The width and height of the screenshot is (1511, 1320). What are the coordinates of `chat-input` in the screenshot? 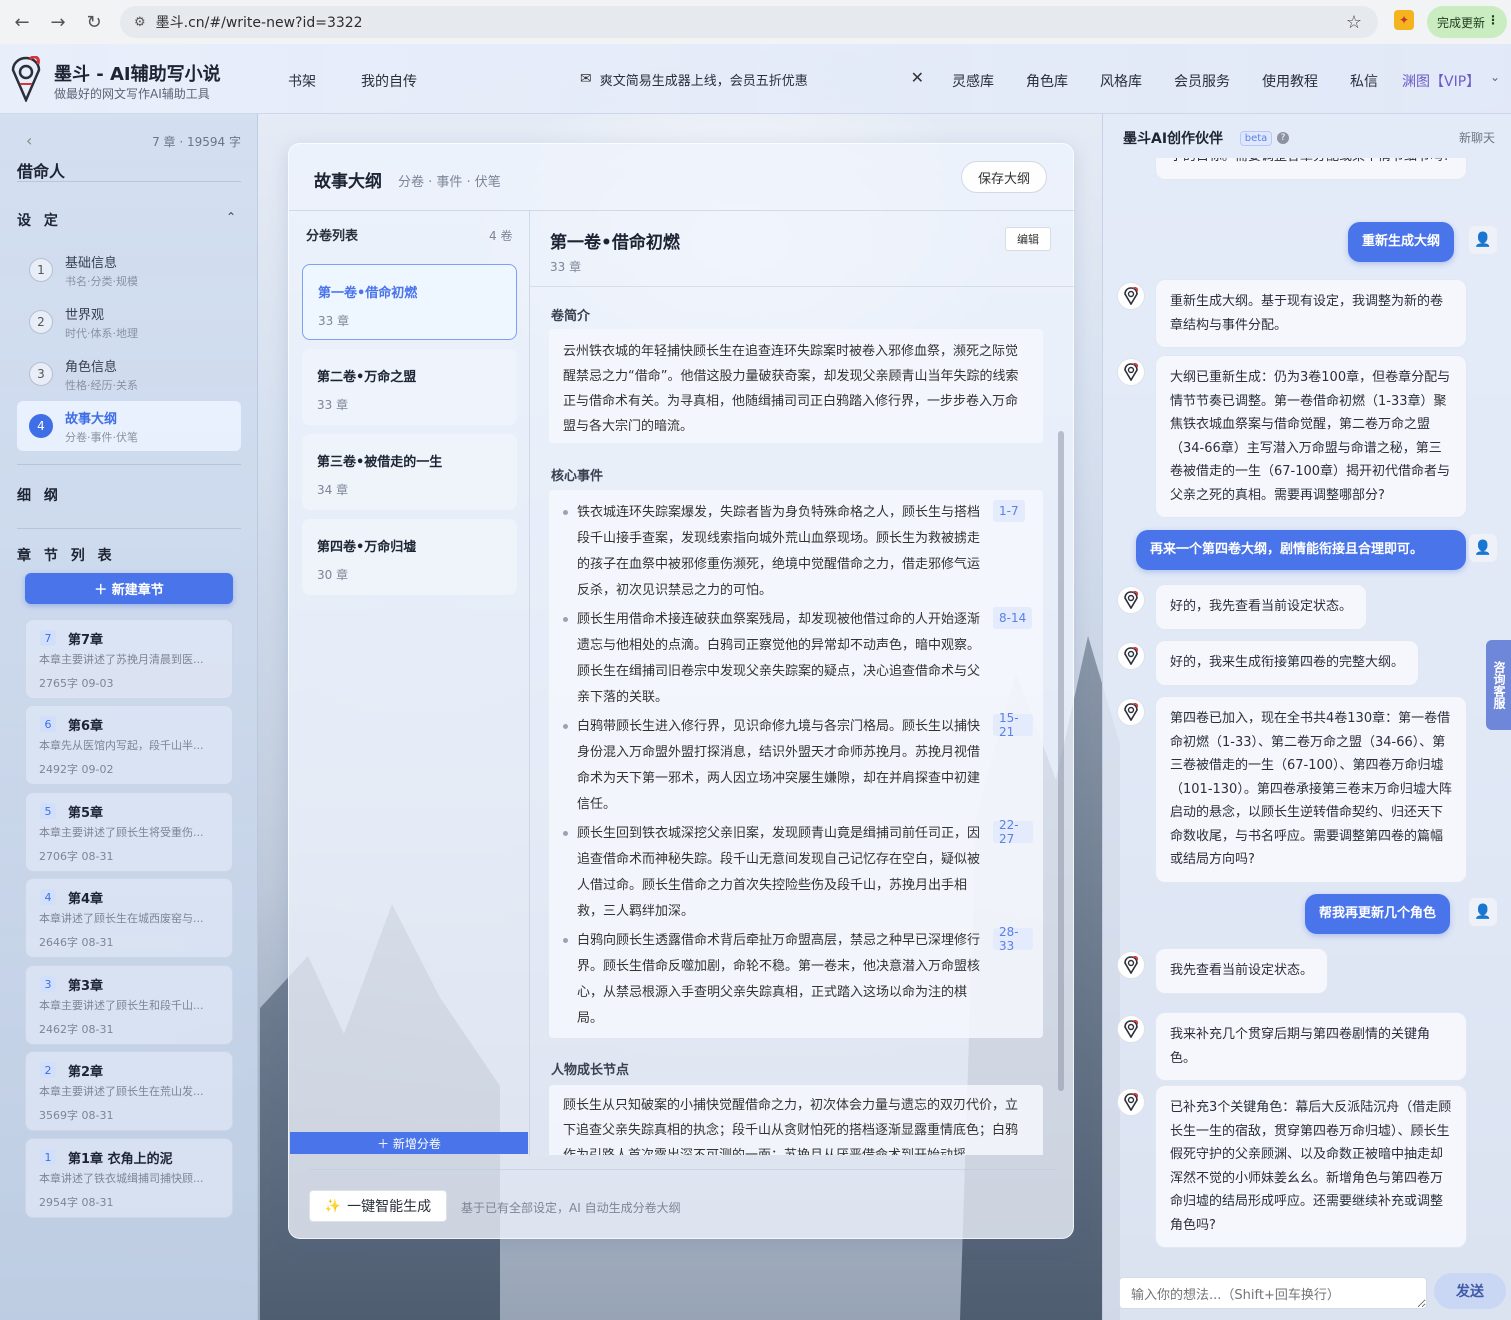 It's located at (1273, 1293).